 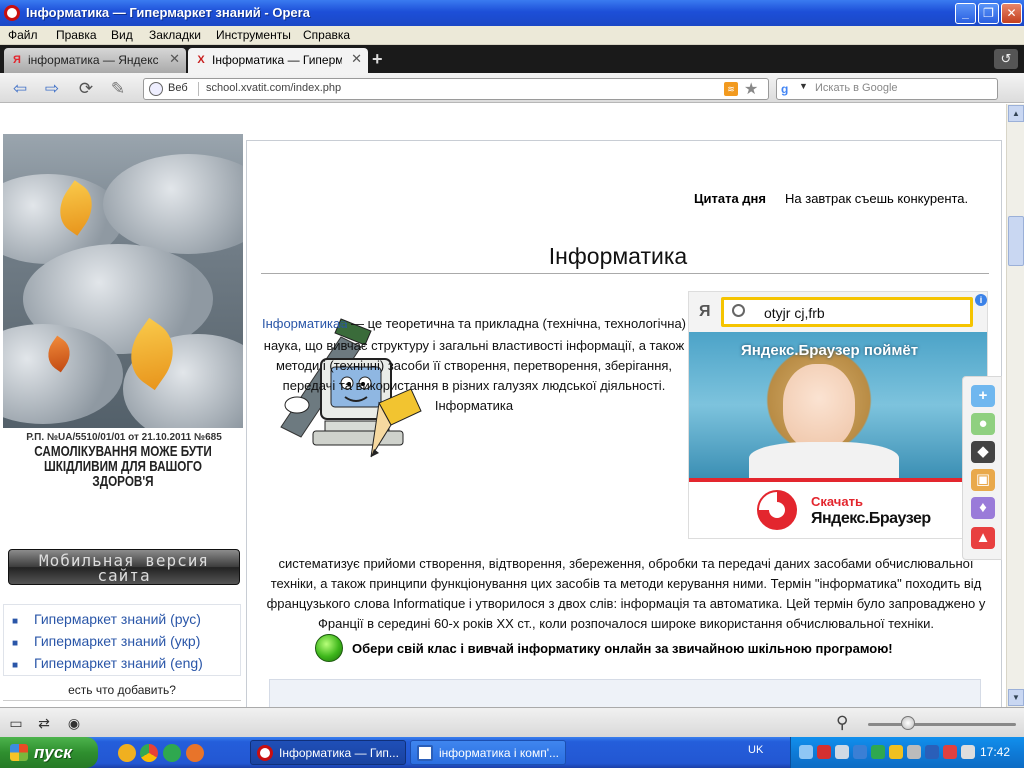 I want to click on class-selector-box, so click(x=625, y=693).